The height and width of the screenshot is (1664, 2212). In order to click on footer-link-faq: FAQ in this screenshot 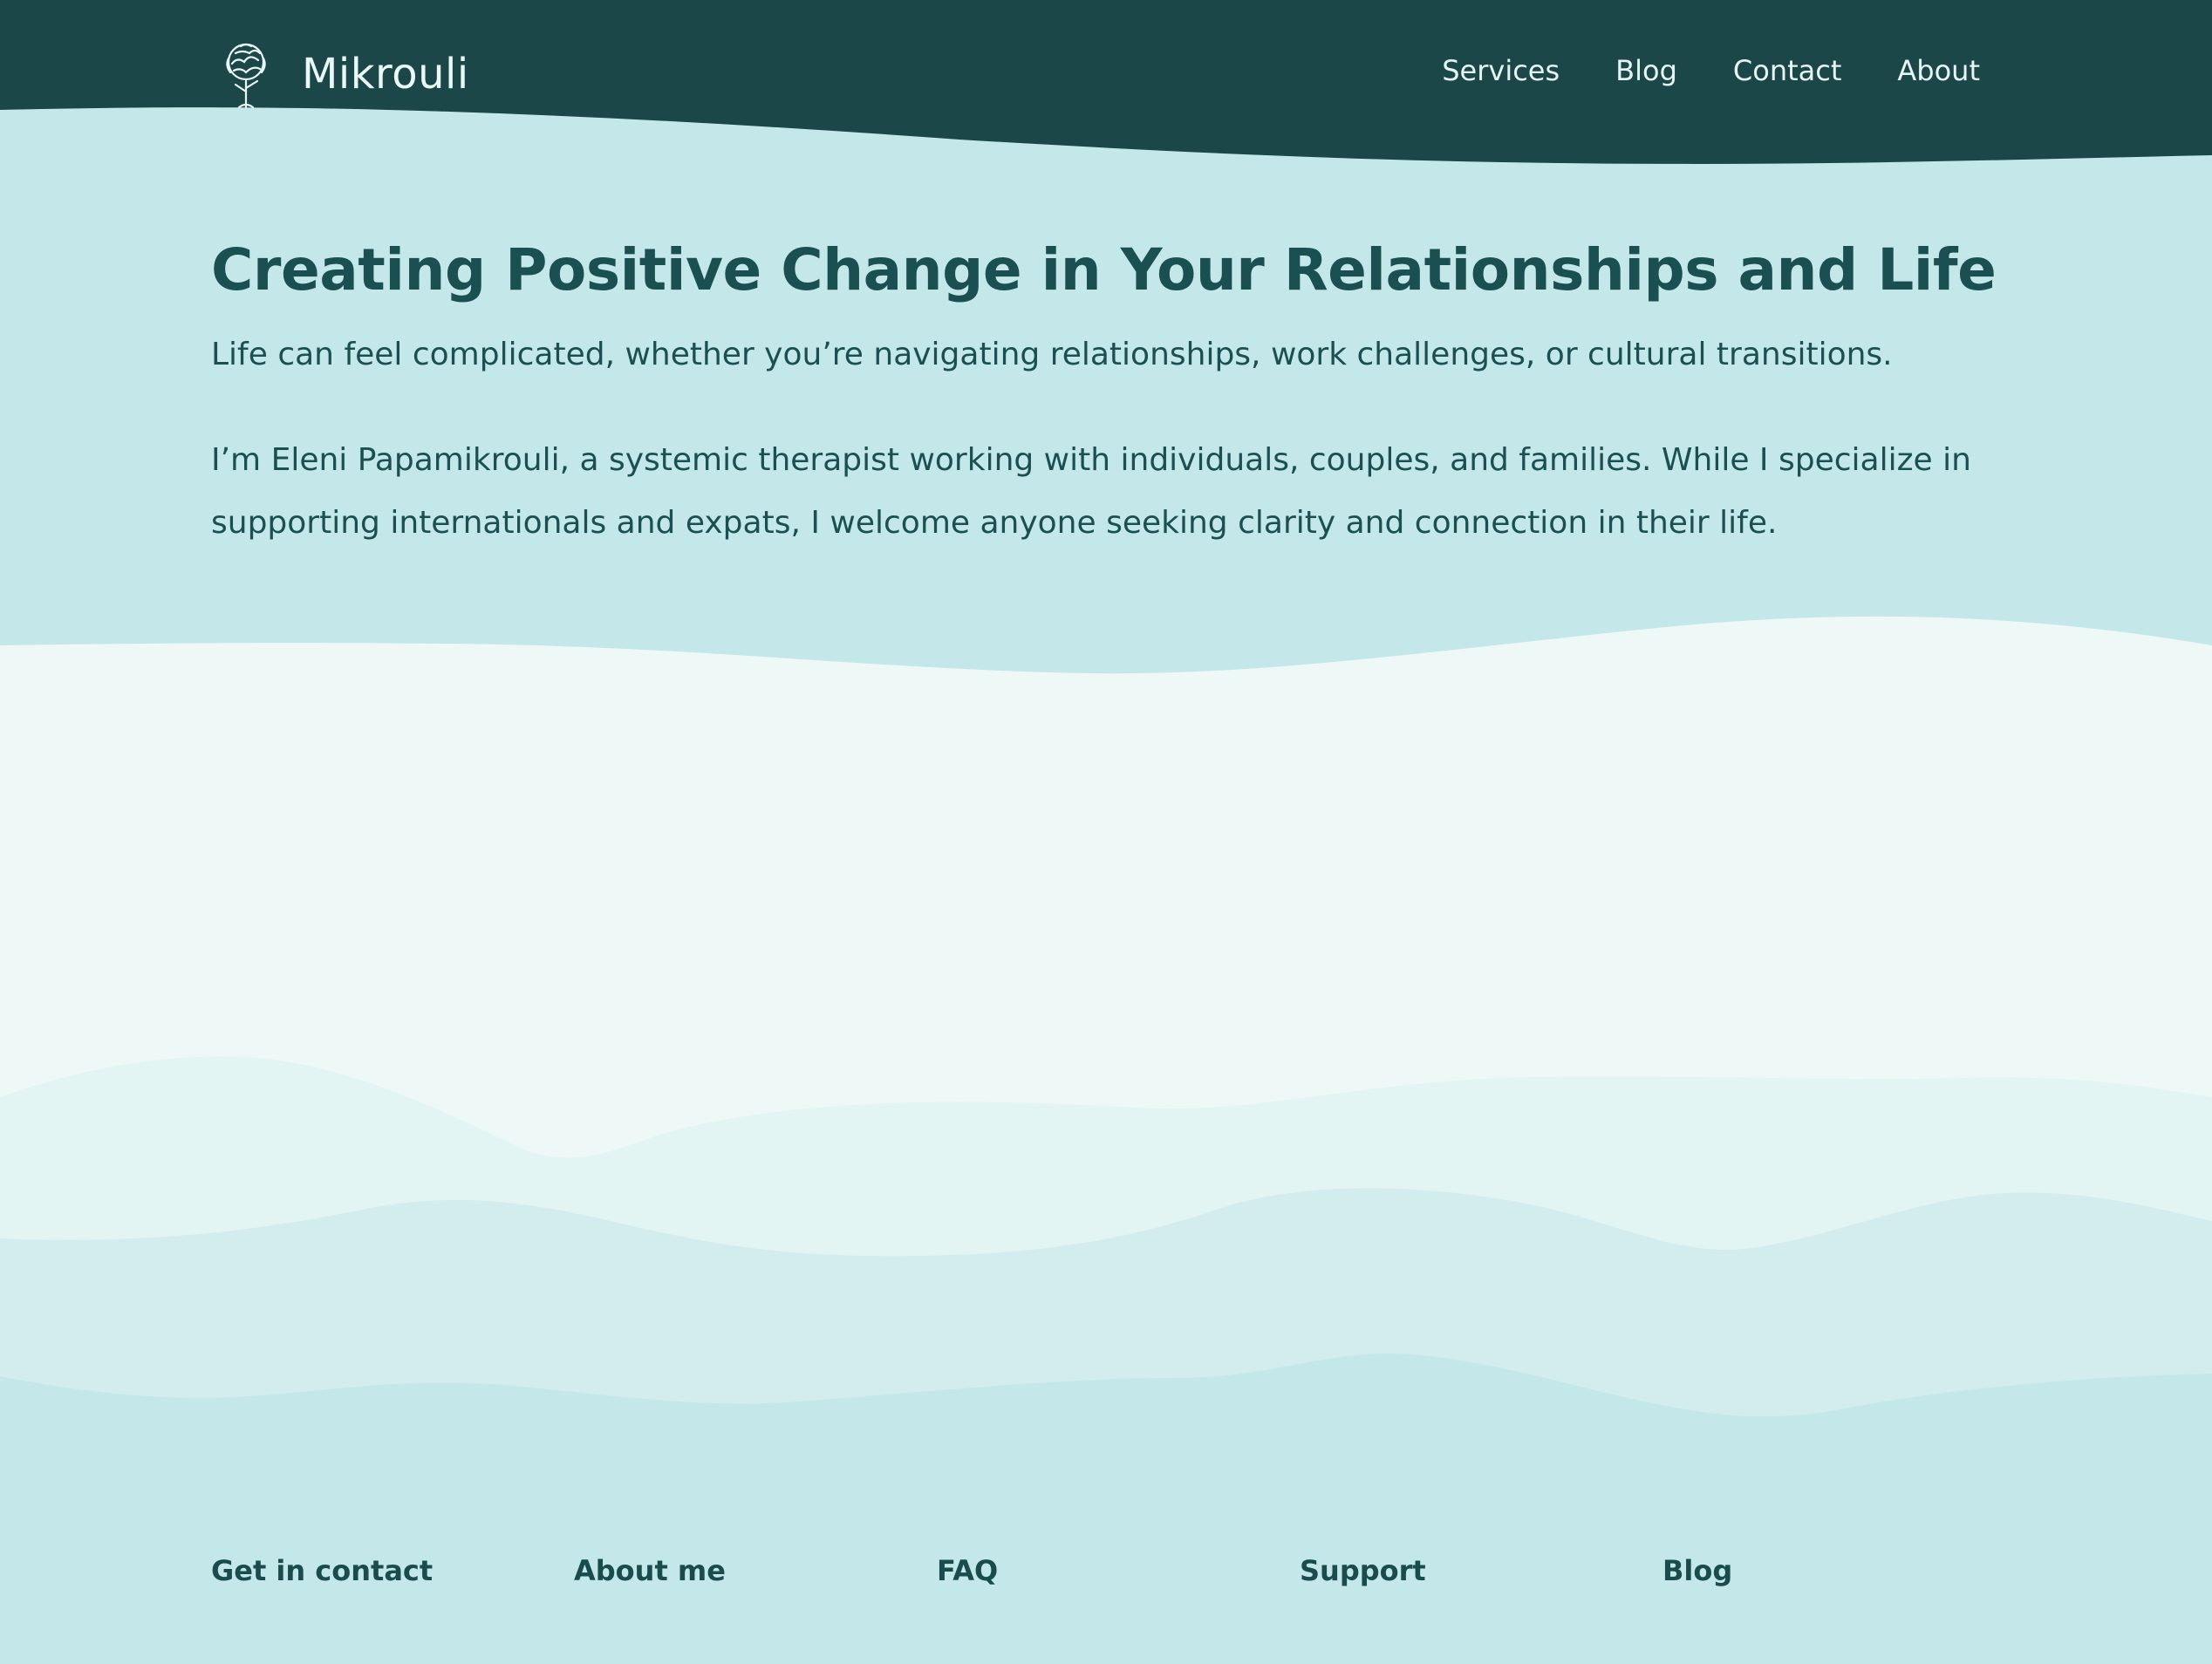, I will do `click(968, 1570)`.